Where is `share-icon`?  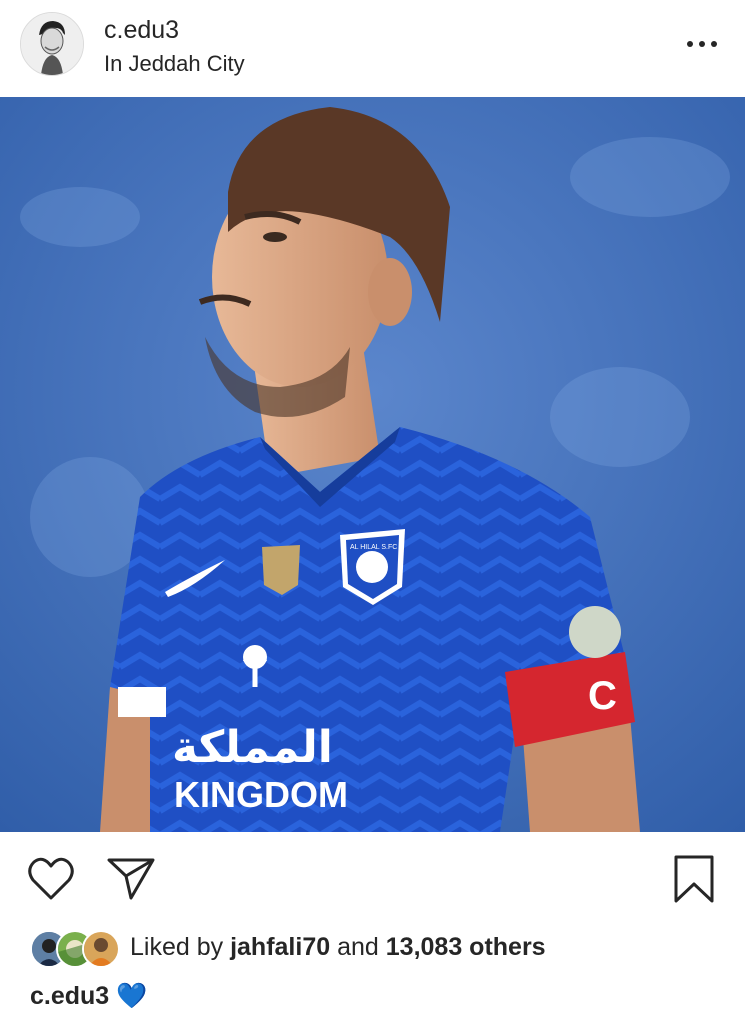 share-icon is located at coordinates (131, 881).